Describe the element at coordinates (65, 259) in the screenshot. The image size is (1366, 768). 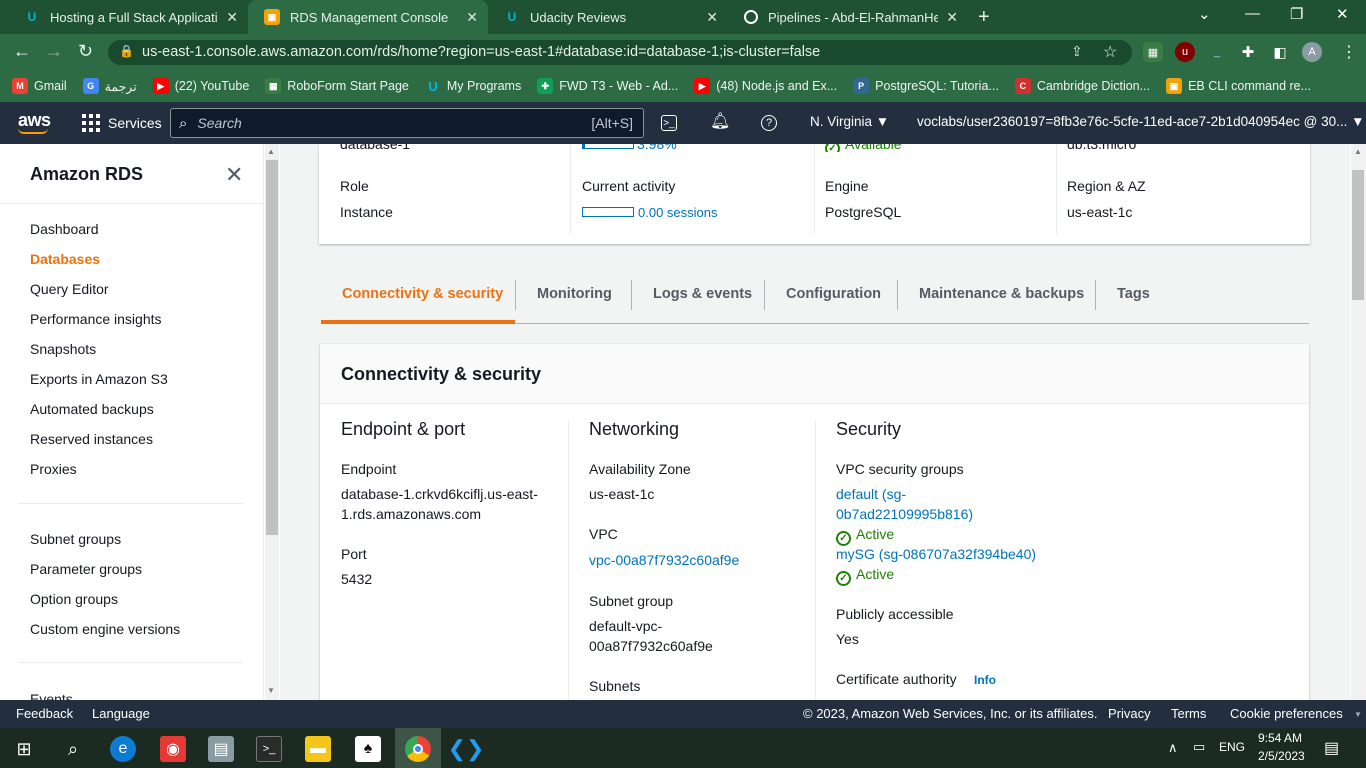
I see `sidebar-item-databases: Databases` at that location.